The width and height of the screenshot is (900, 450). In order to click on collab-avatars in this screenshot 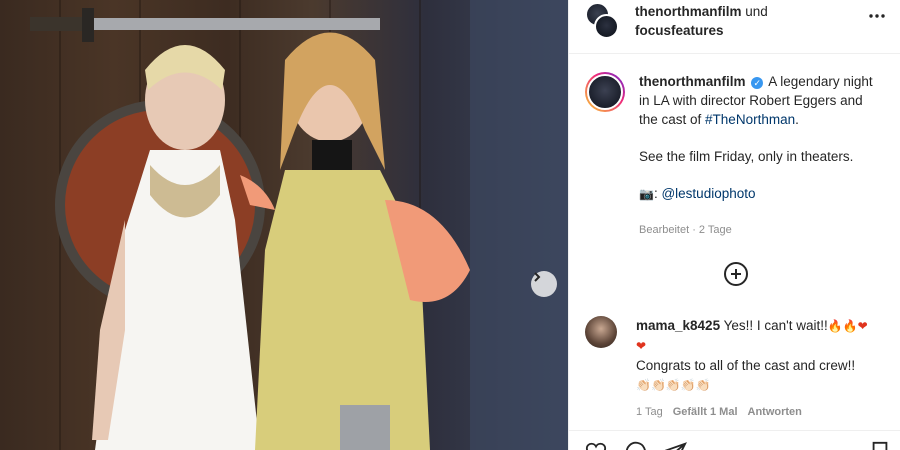, I will do `click(603, 22)`.